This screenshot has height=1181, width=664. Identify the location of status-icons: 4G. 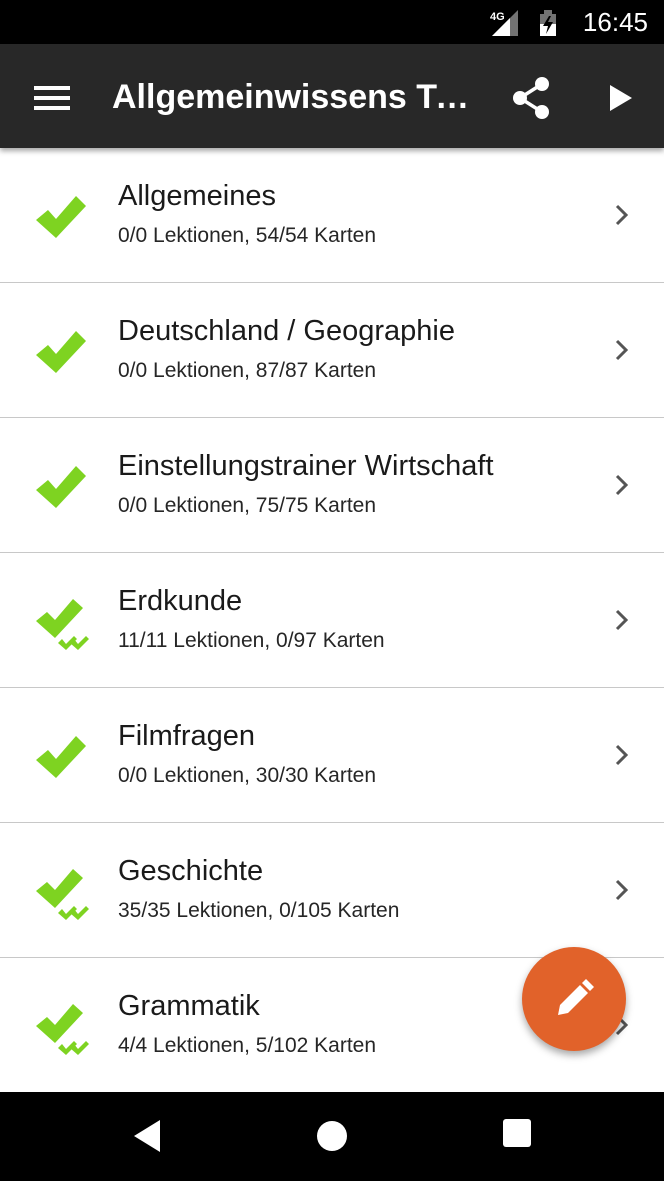
(528, 23).